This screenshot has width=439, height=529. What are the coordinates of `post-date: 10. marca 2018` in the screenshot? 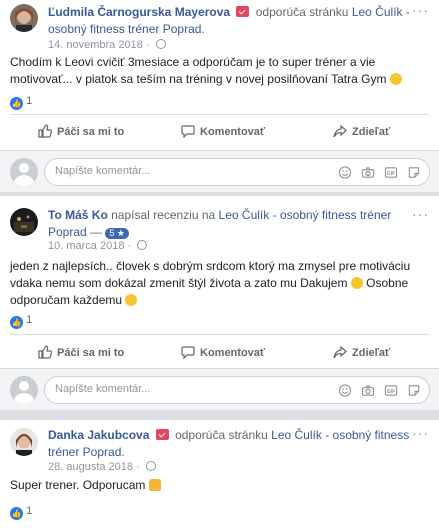 It's located at (86, 246).